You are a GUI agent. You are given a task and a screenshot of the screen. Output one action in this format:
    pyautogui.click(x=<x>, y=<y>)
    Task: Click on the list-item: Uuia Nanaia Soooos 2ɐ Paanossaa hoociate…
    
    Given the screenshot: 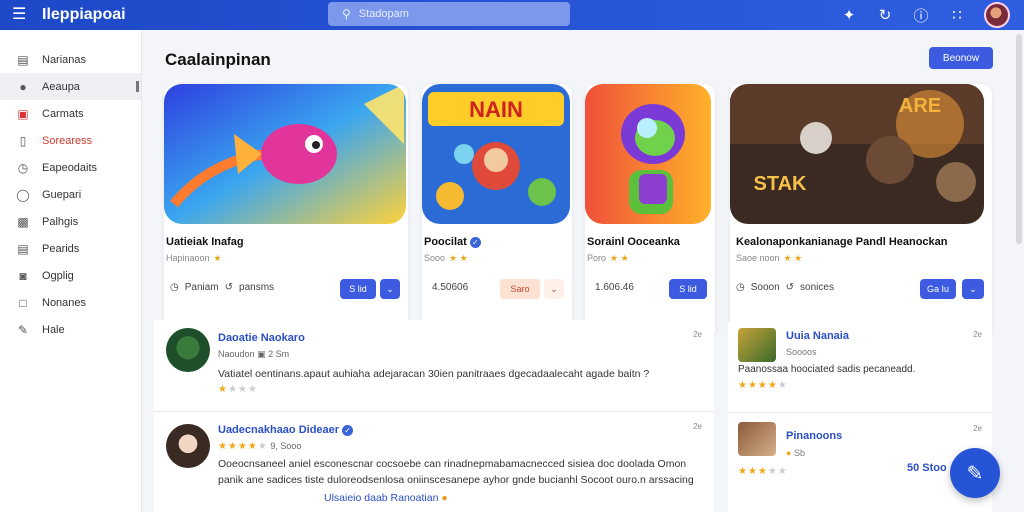 What is the action you would take?
    pyautogui.click(x=863, y=368)
    